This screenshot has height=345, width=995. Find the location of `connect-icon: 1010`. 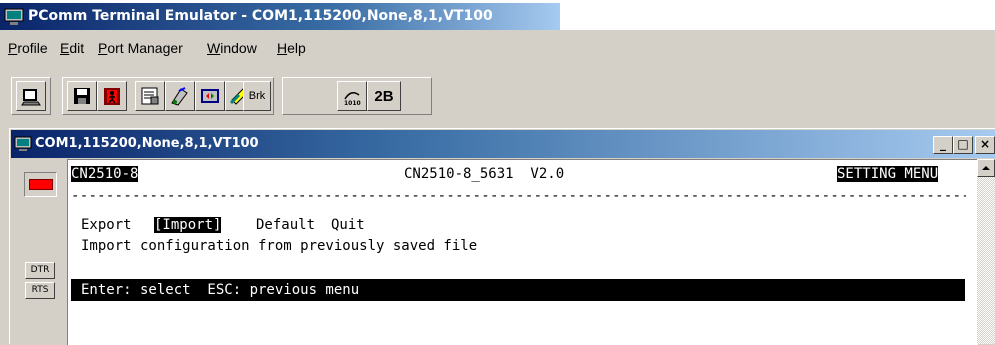

connect-icon: 1010 is located at coordinates (352, 99).